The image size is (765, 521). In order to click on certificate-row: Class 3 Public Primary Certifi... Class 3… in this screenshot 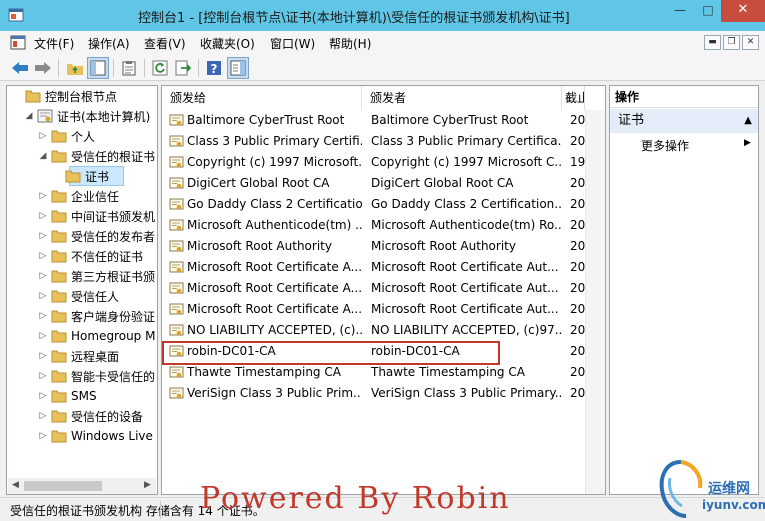, I will do `click(383, 141)`.